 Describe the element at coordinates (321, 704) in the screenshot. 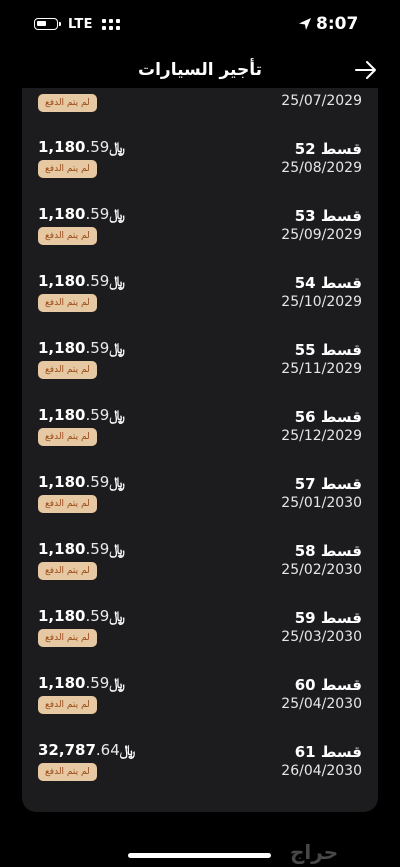

I see `installment-date: 25/04/2030` at that location.